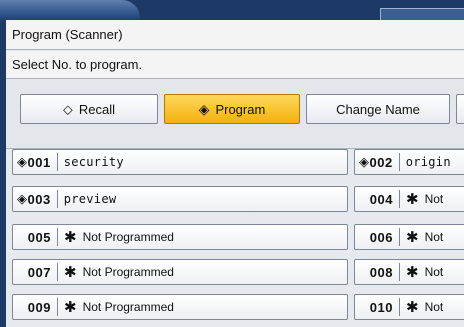 Image resolution: width=464 pixels, height=327 pixels. What do you see at coordinates (180, 272) in the screenshot?
I see `program-007-button: 007 ✱ Not Programmed` at bounding box center [180, 272].